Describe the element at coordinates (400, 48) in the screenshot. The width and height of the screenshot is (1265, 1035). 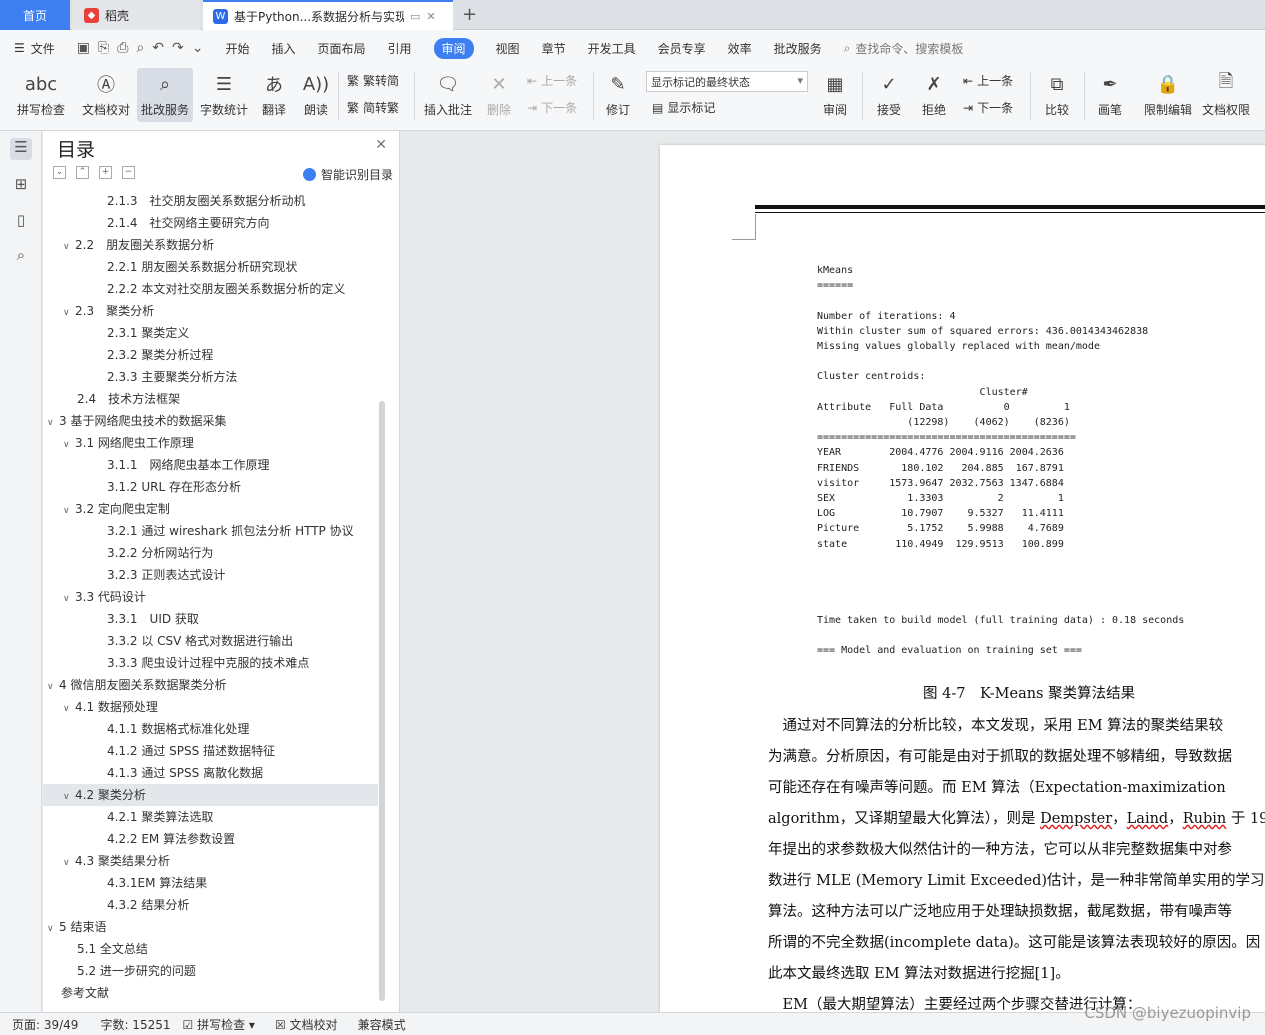
I see `menu-references: 引用` at that location.